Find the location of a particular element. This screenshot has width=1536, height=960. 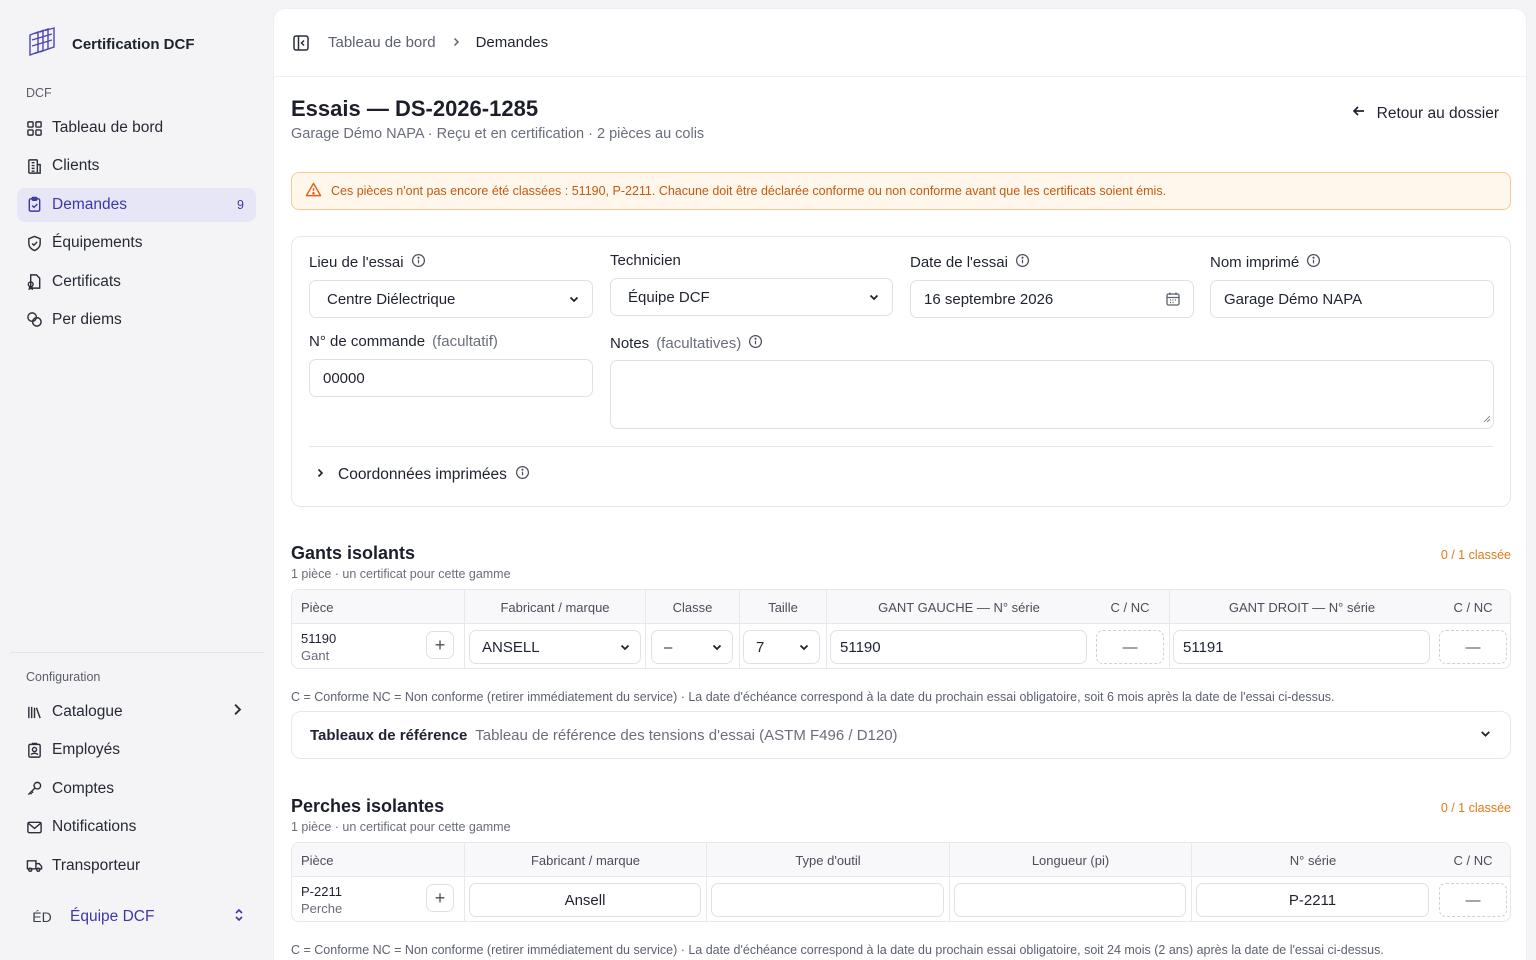

left-cnc-value: — is located at coordinates (1130, 647).